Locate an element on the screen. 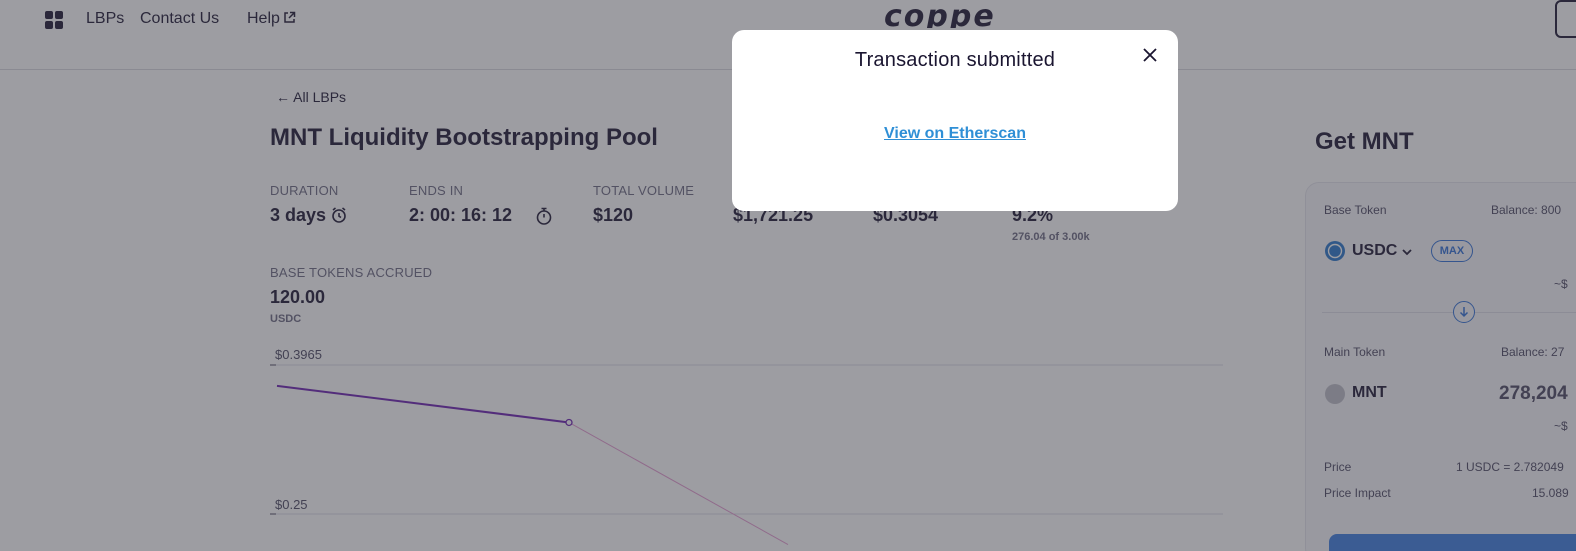 The width and height of the screenshot is (1576, 551). modal-title: Transaction submitted is located at coordinates (955, 60).